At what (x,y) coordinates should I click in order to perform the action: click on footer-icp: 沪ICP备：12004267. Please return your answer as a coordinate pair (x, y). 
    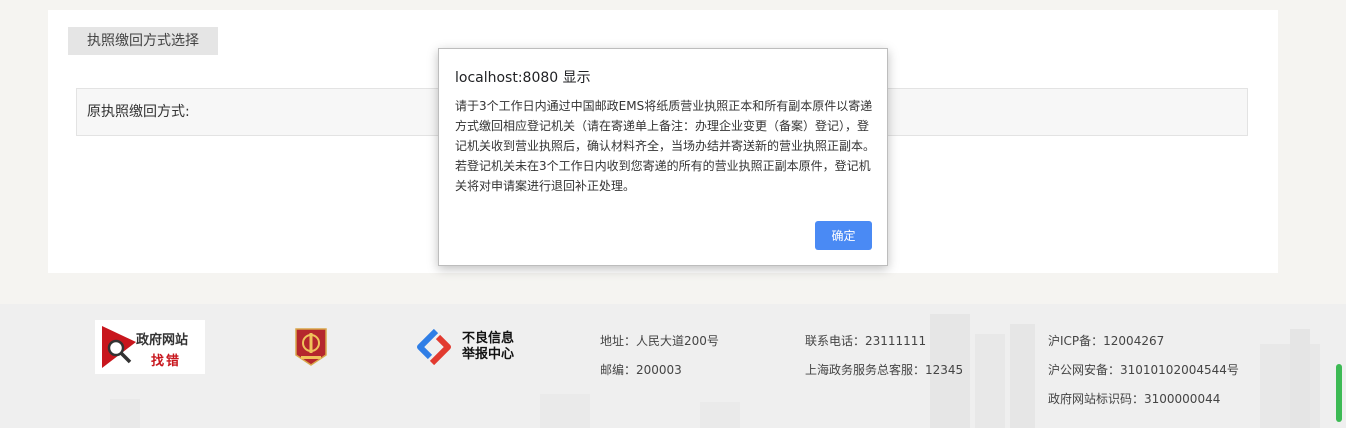
    Looking at the image, I should click on (1106, 340).